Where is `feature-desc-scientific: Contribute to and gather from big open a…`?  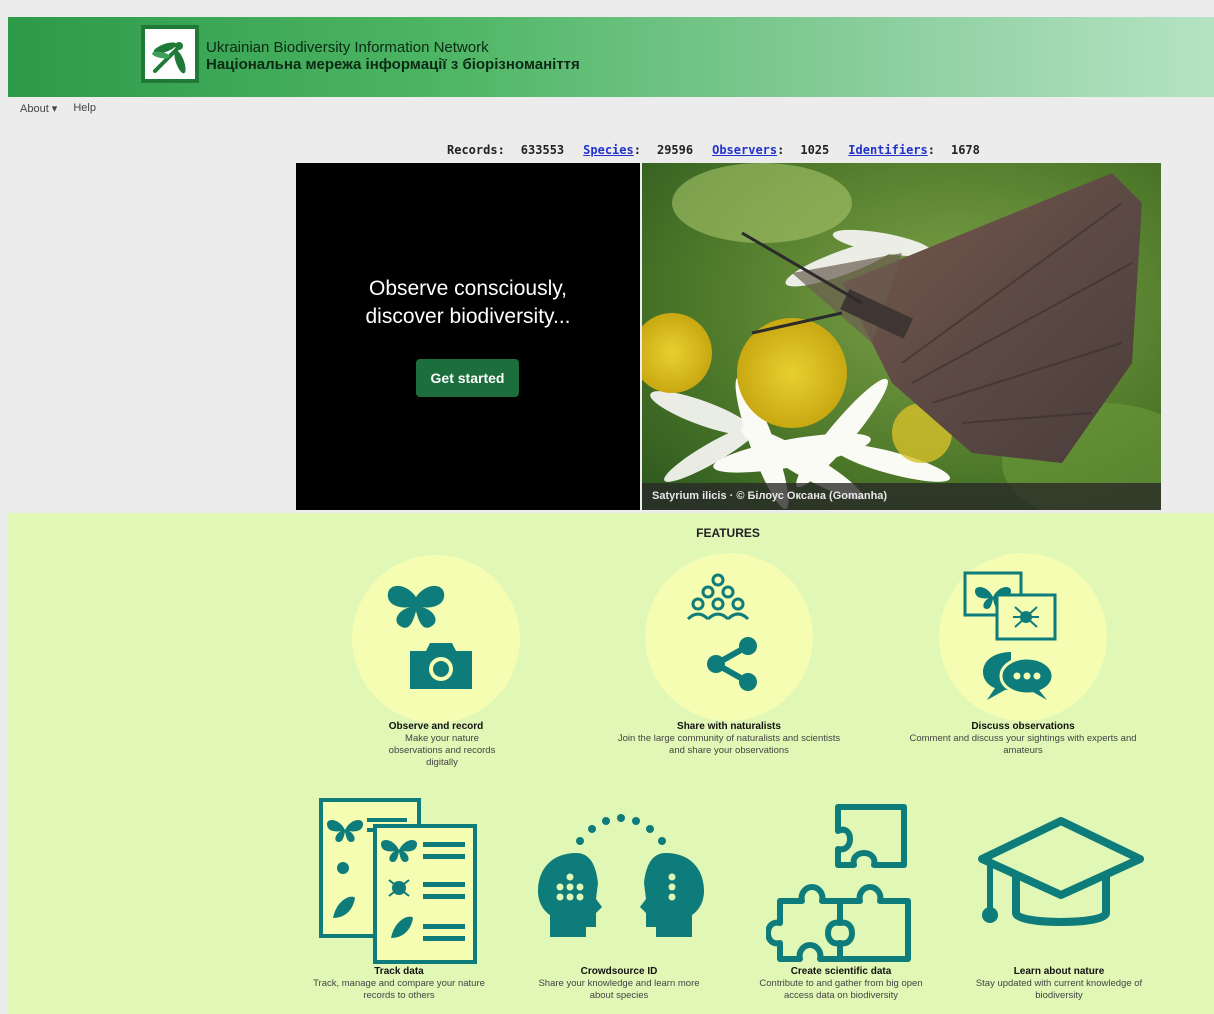 feature-desc-scientific: Contribute to and gather from big open a… is located at coordinates (841, 989).